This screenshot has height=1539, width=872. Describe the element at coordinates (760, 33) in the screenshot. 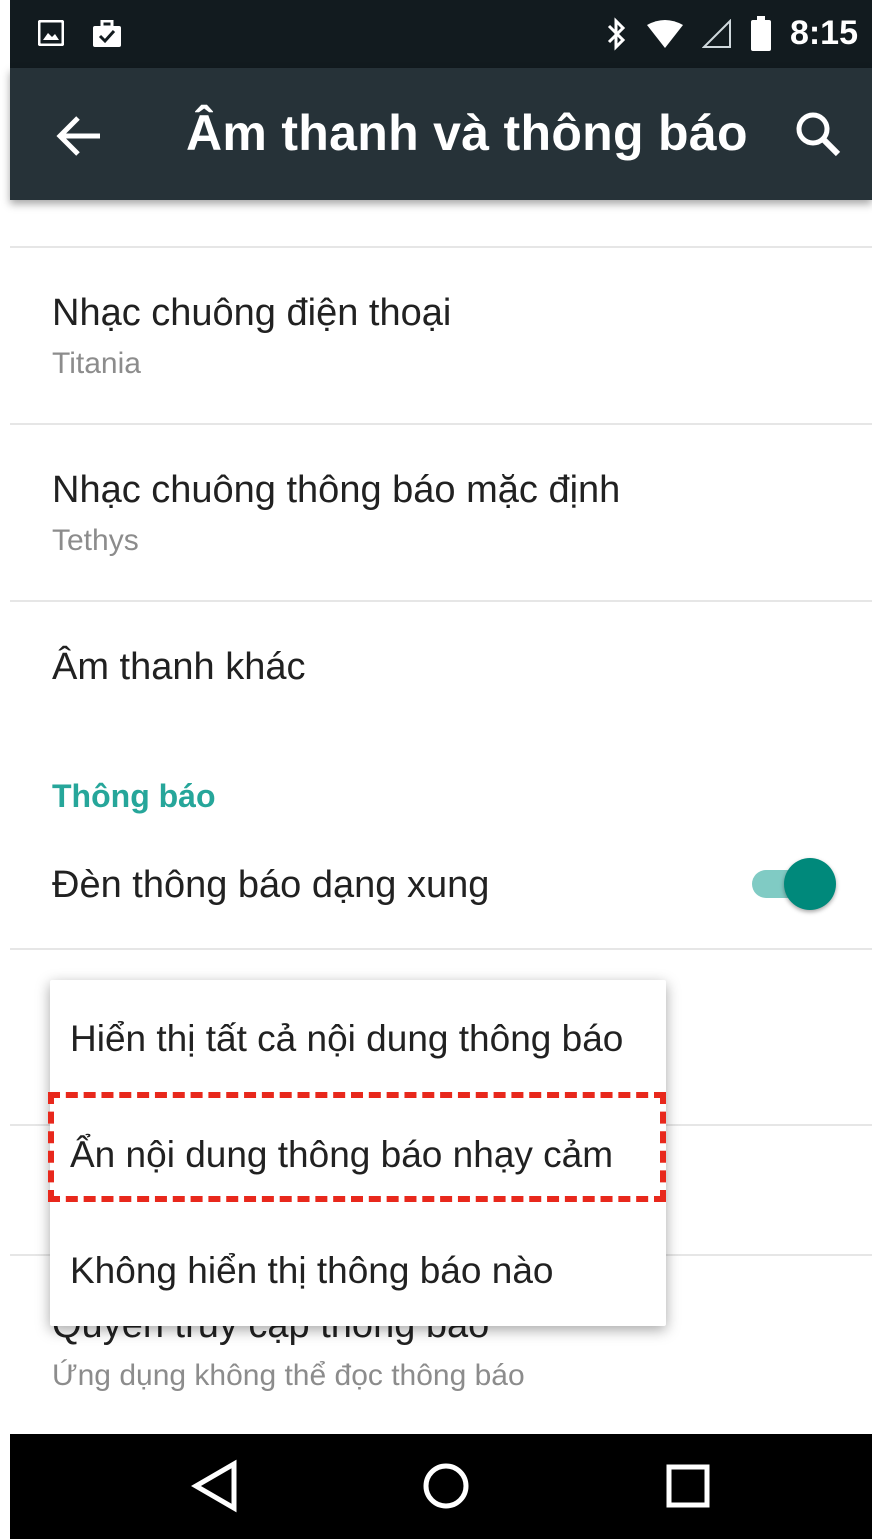

I see `battery-icon` at that location.